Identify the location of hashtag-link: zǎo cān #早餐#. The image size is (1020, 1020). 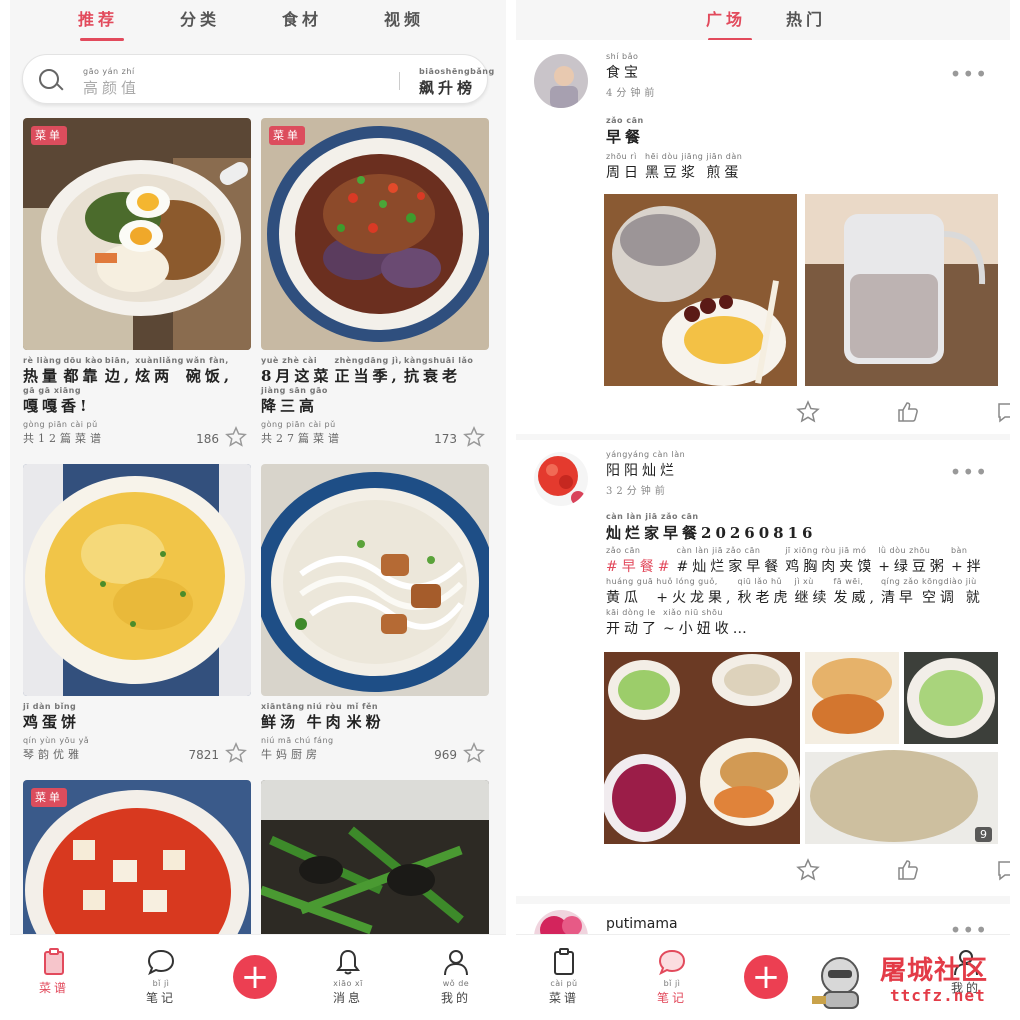
(639, 561).